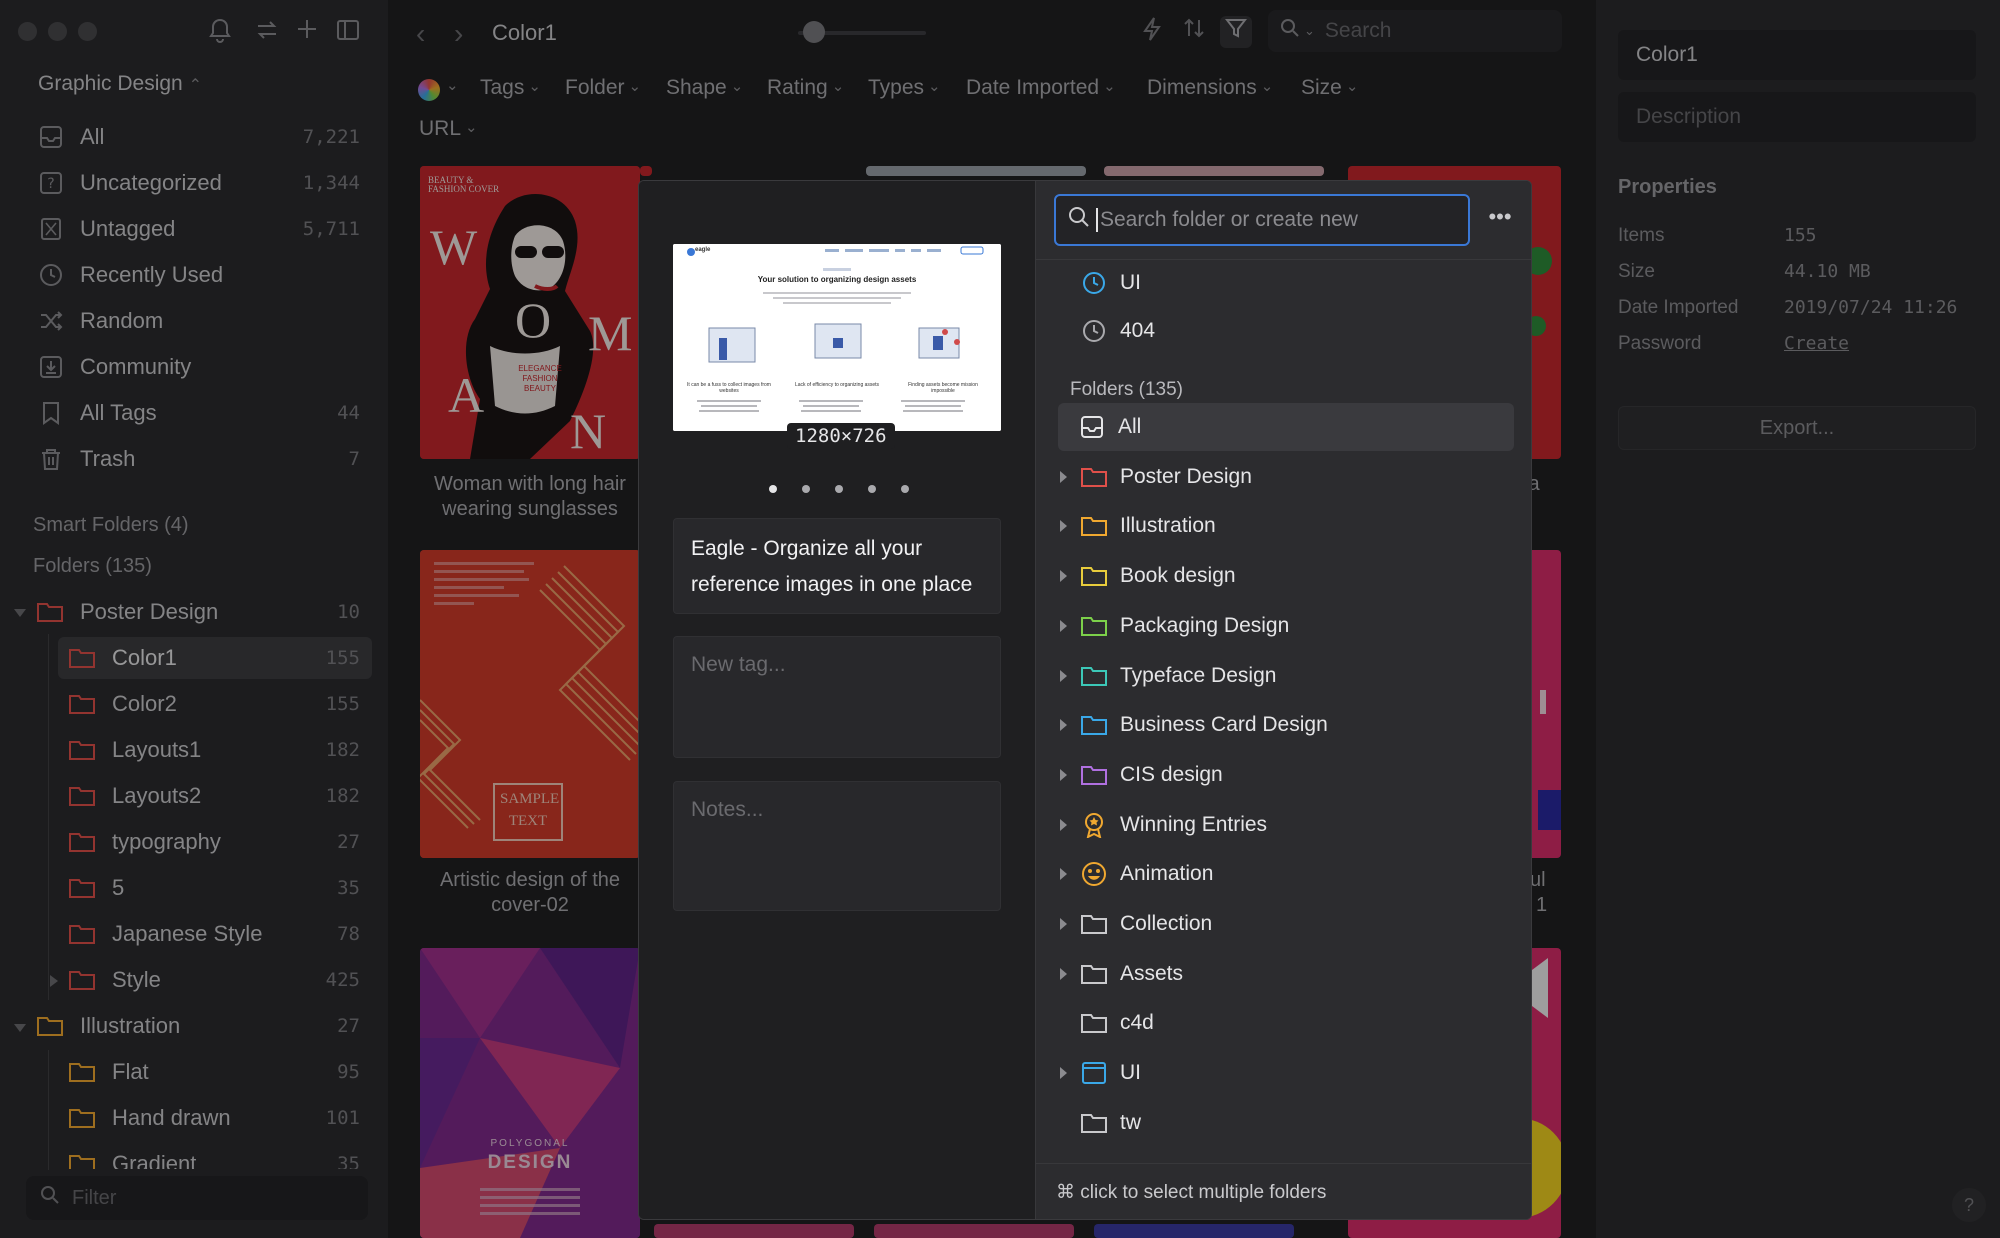 The image size is (2000, 1238). I want to click on folder-label: Packaging Design, so click(1205, 625).